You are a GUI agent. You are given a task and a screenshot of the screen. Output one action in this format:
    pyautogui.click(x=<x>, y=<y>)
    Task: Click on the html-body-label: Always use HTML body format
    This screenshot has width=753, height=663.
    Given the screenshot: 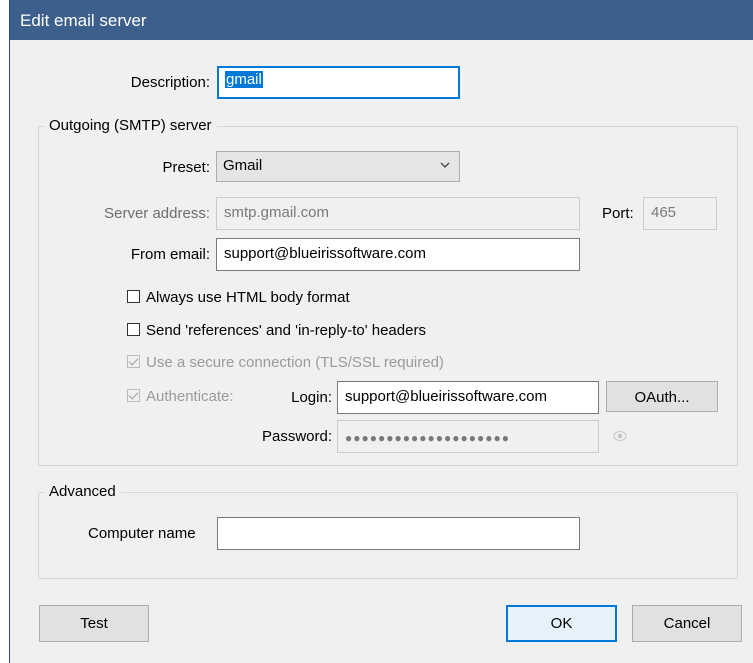 What is the action you would take?
    pyautogui.click(x=248, y=297)
    